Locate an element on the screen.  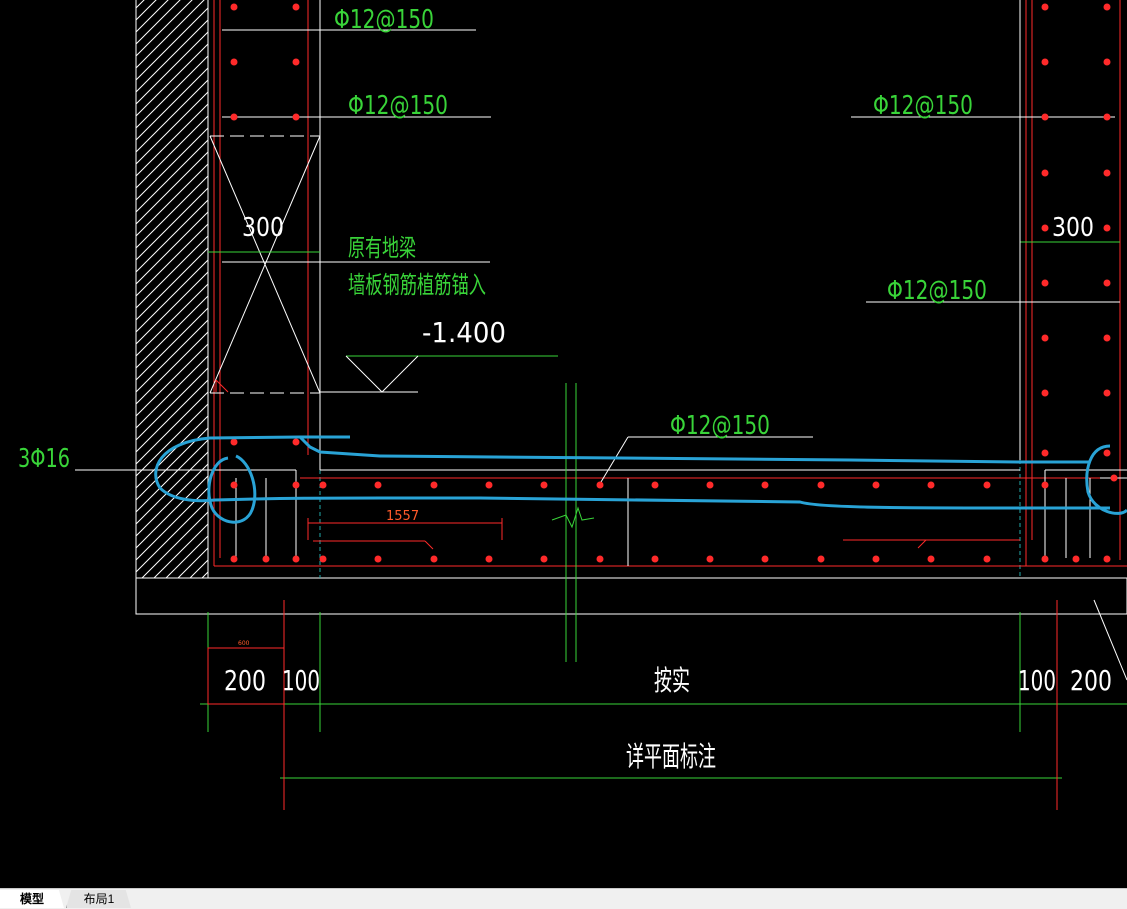
markup-annotation is located at coordinates (640, 479).